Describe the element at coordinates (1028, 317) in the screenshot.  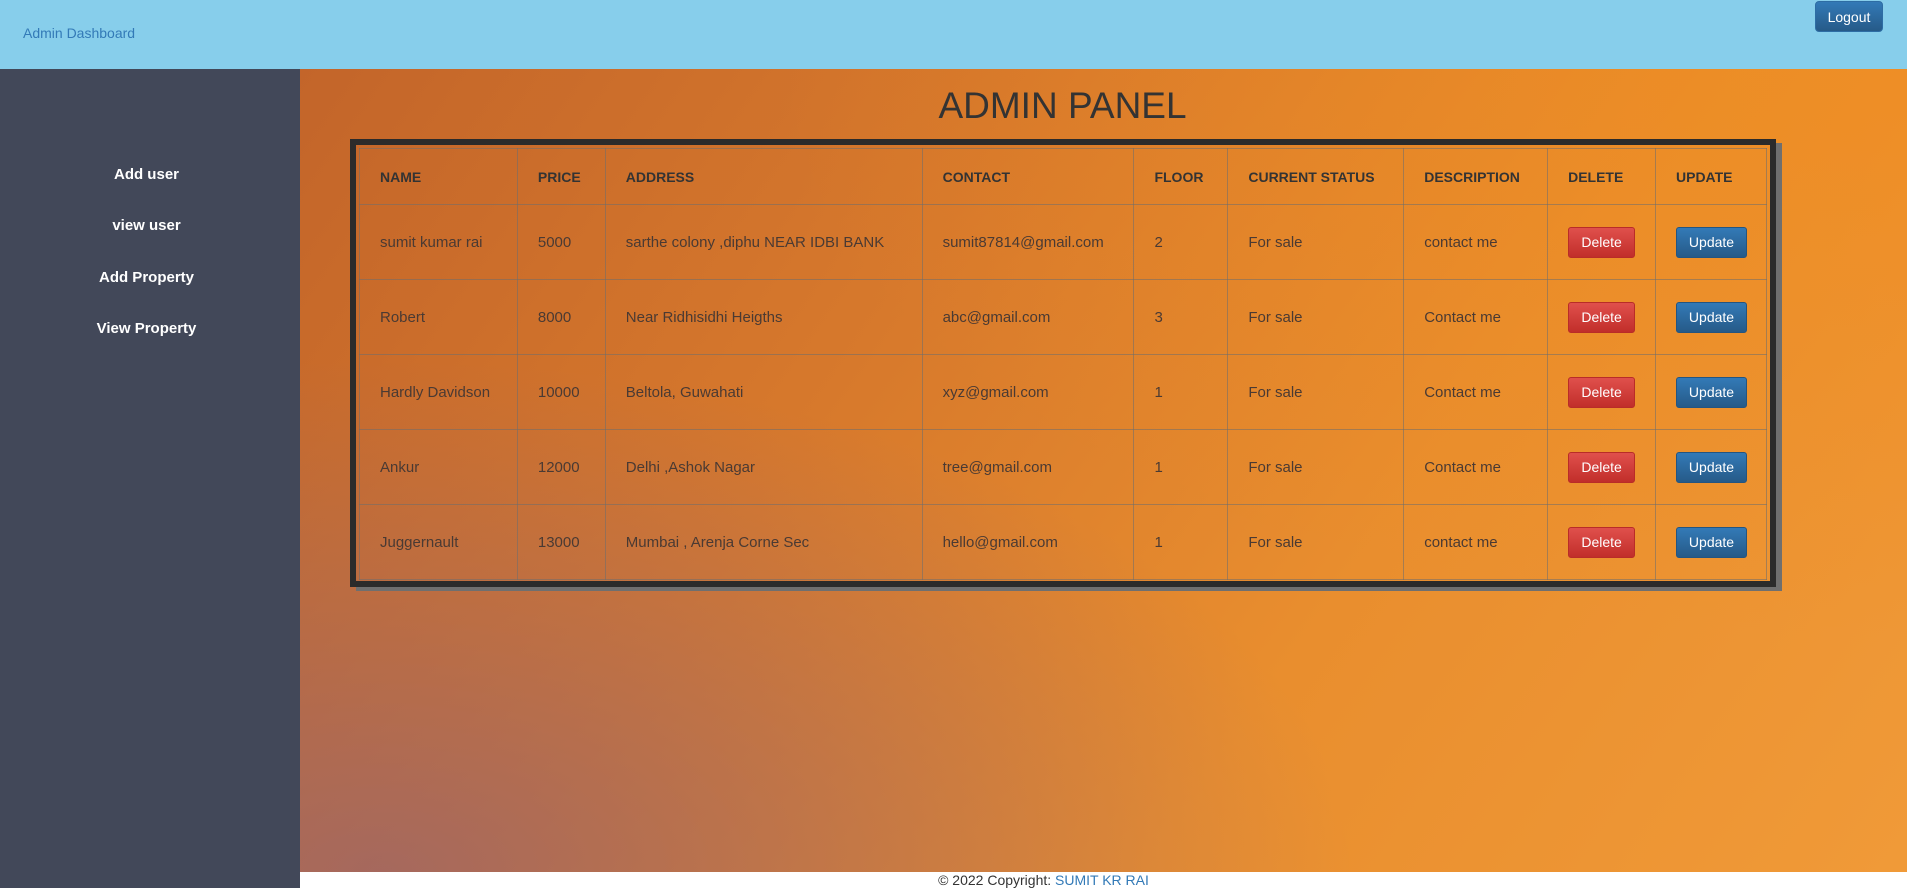
I see `cell-contact: abc@gmail.com` at that location.